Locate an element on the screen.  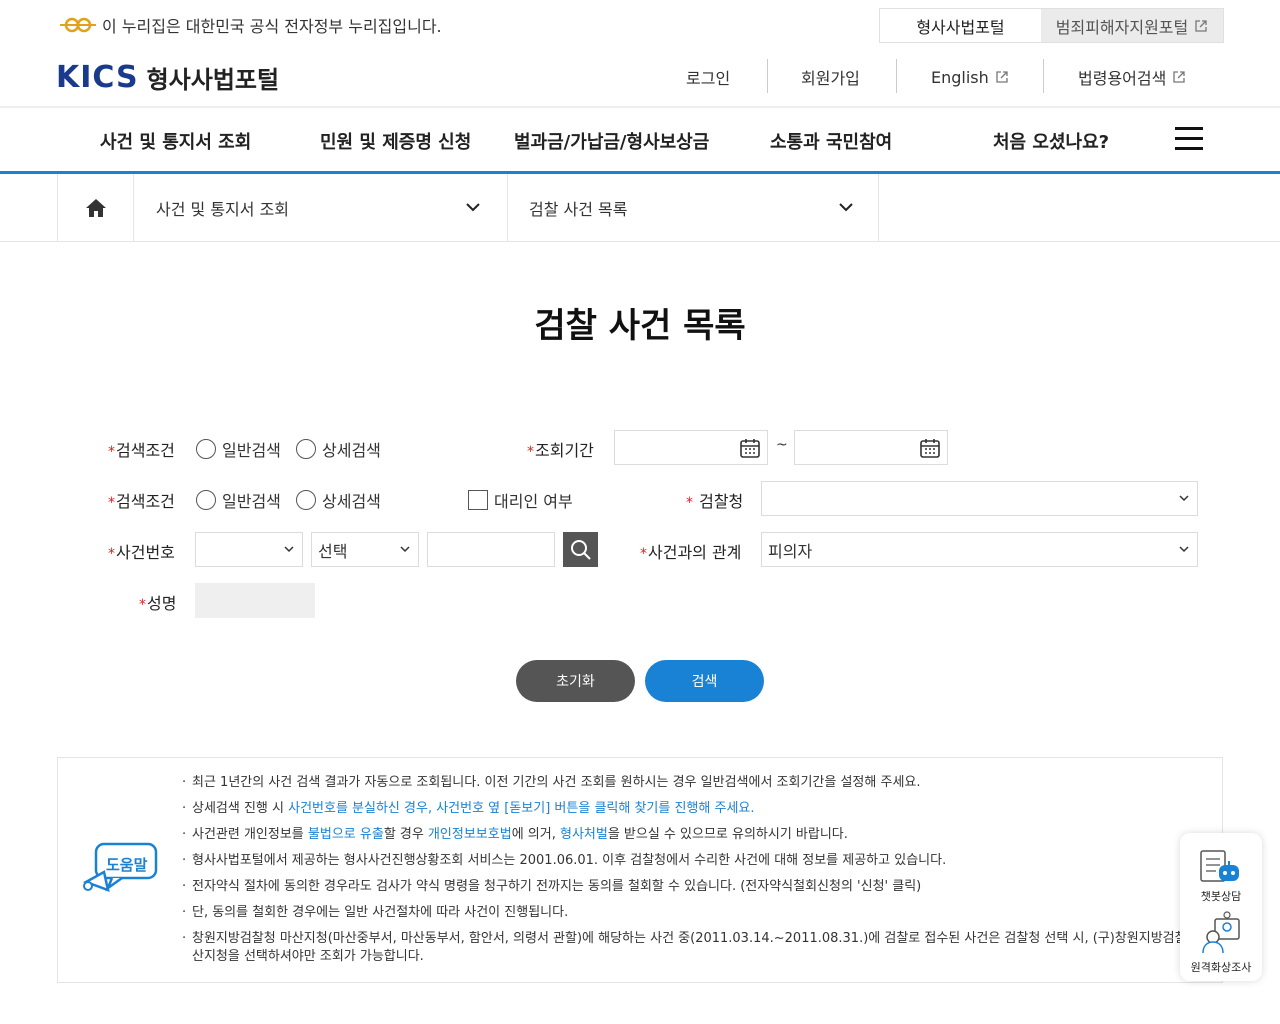
nav-civil-petition: 민원 및 제증명 신청 is located at coordinates (395, 141).